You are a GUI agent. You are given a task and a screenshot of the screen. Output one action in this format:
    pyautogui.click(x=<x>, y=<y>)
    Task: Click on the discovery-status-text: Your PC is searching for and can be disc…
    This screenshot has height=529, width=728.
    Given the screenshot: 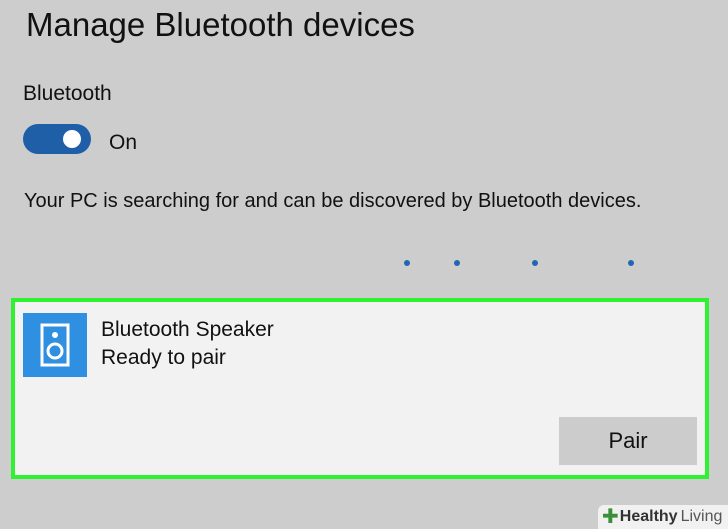 What is the action you would take?
    pyautogui.click(x=333, y=201)
    